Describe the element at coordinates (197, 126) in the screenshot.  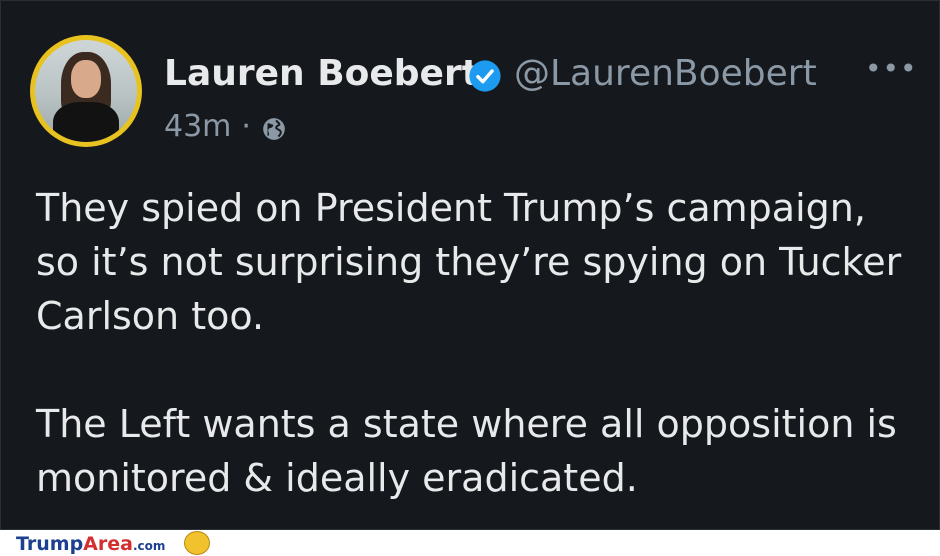
I see `timestamp: 43m` at that location.